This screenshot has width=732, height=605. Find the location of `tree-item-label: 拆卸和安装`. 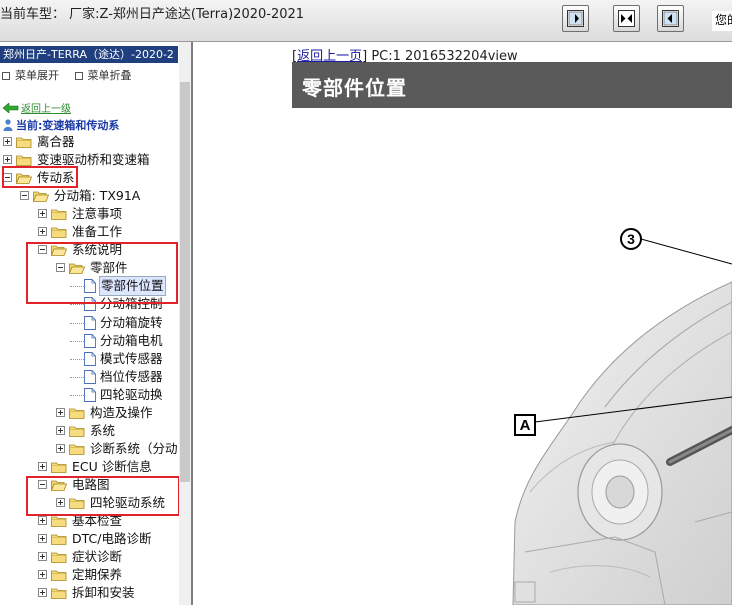

tree-item-label: 拆卸和安装 is located at coordinates (103, 592).